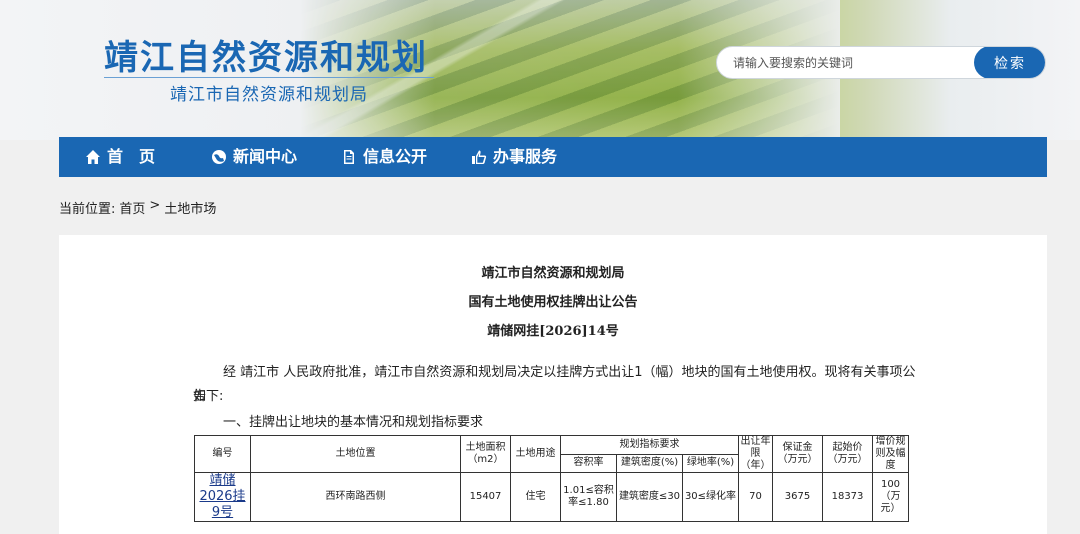  Describe the element at coordinates (479, 157) in the screenshot. I see `thumbs-up-icon` at that location.